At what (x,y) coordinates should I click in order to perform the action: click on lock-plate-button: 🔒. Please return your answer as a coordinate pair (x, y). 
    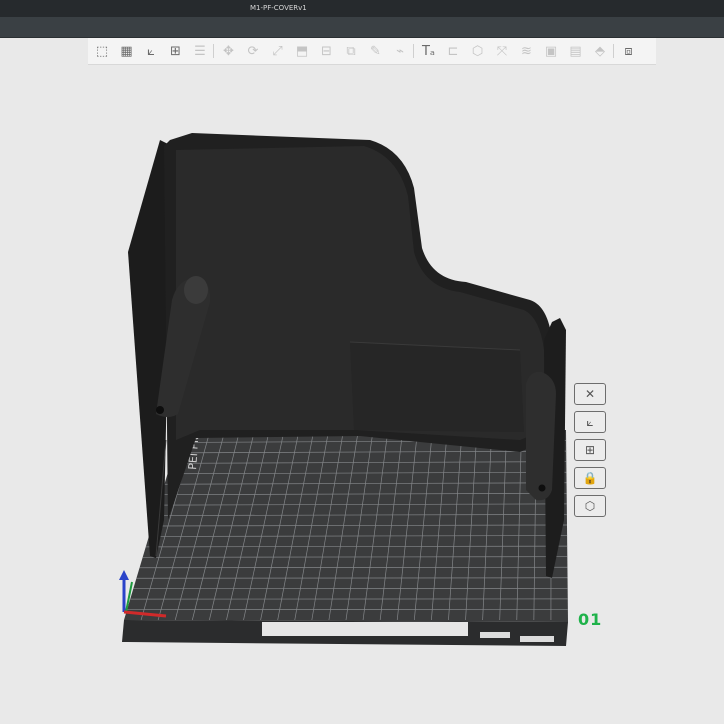
    Looking at the image, I should click on (590, 478).